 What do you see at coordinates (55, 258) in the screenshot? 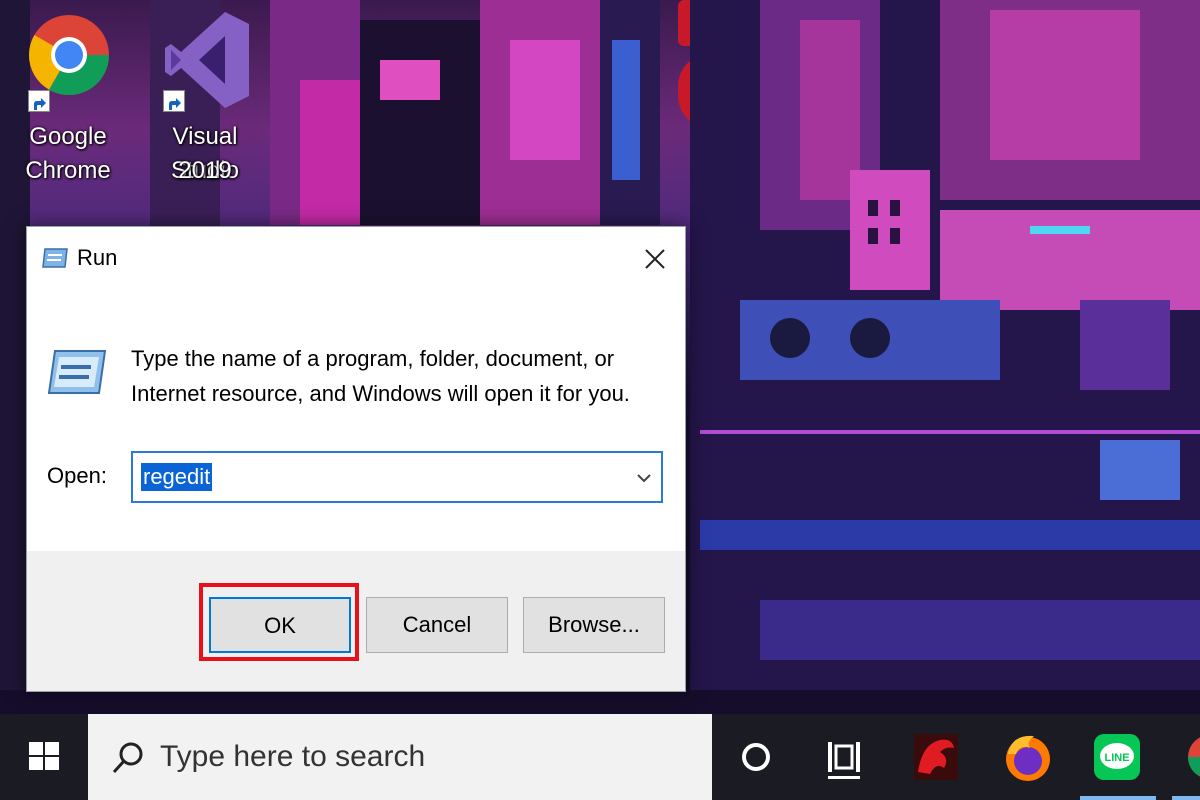
I see `run-icon` at bounding box center [55, 258].